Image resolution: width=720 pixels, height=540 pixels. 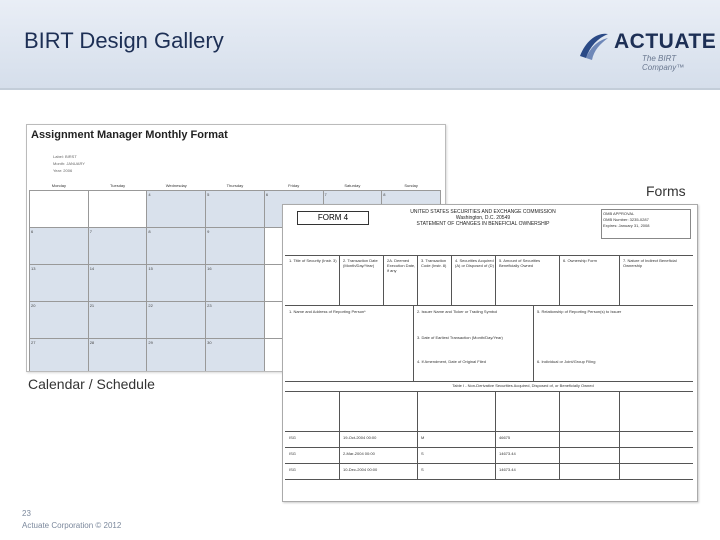 I want to click on calendar-cell: 8, so click(x=176, y=246).